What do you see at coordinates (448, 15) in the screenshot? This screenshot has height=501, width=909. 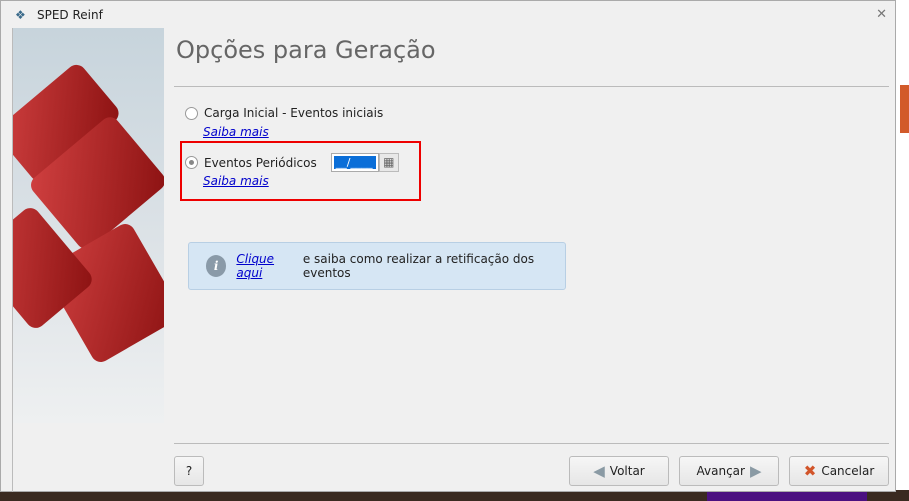 I see `title-bar: ❖ SPED Reinf` at bounding box center [448, 15].